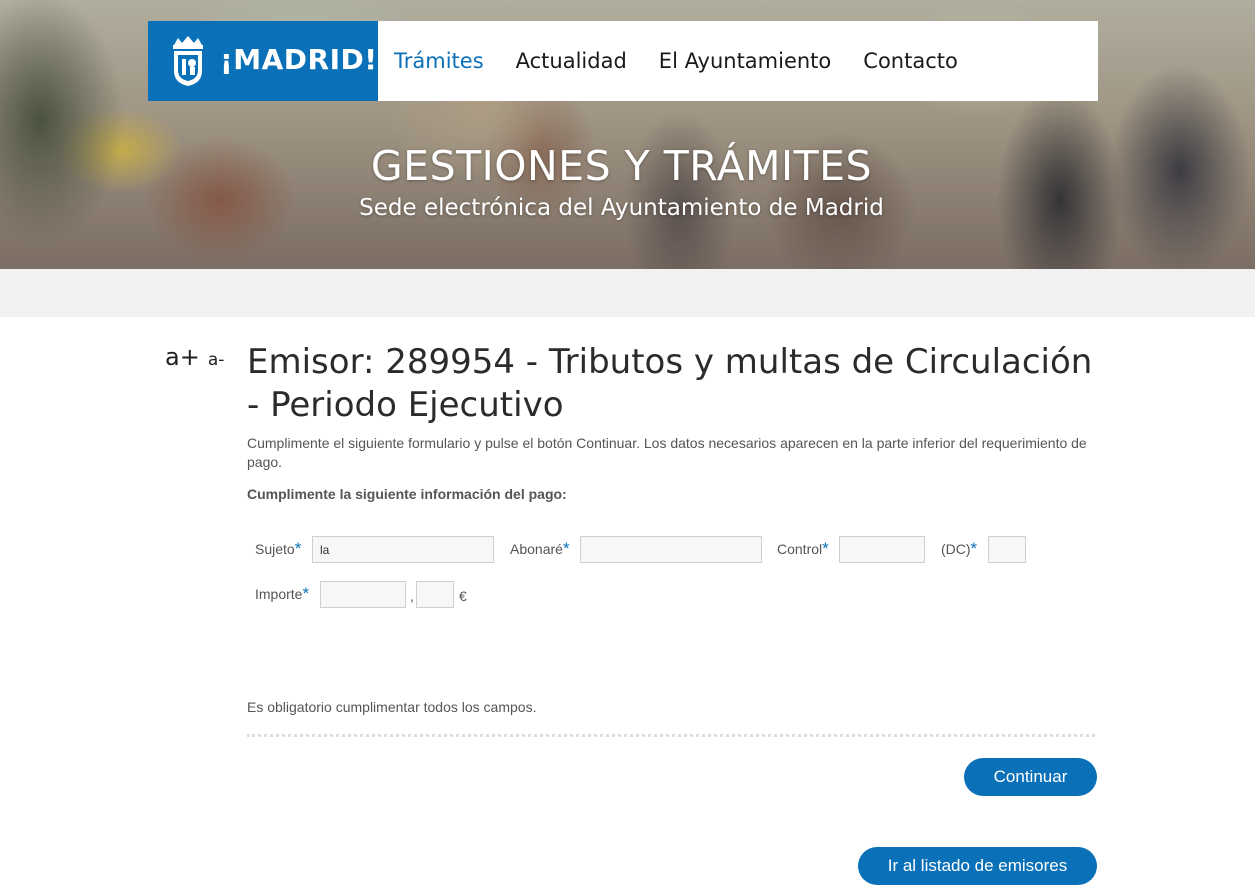  Describe the element at coordinates (188, 61) in the screenshot. I see `madrid-crest-icon` at that location.